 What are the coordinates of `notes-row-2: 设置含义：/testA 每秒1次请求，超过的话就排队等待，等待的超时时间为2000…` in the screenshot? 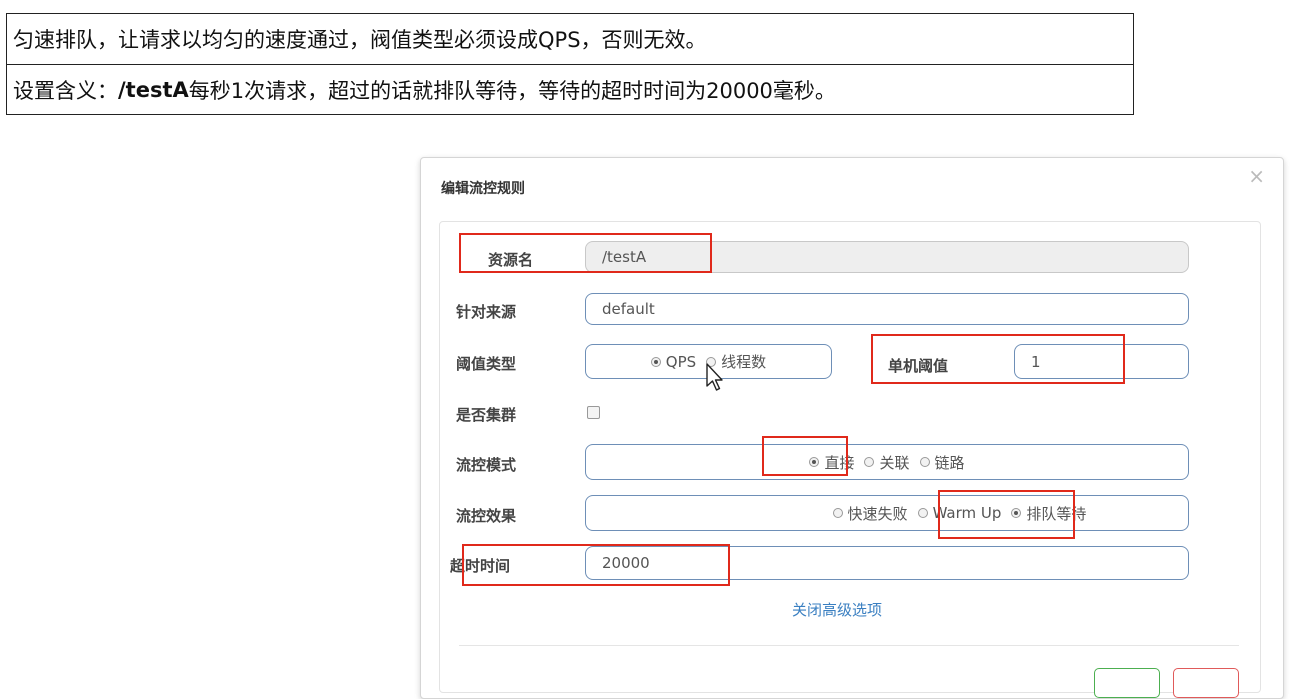 It's located at (570, 89).